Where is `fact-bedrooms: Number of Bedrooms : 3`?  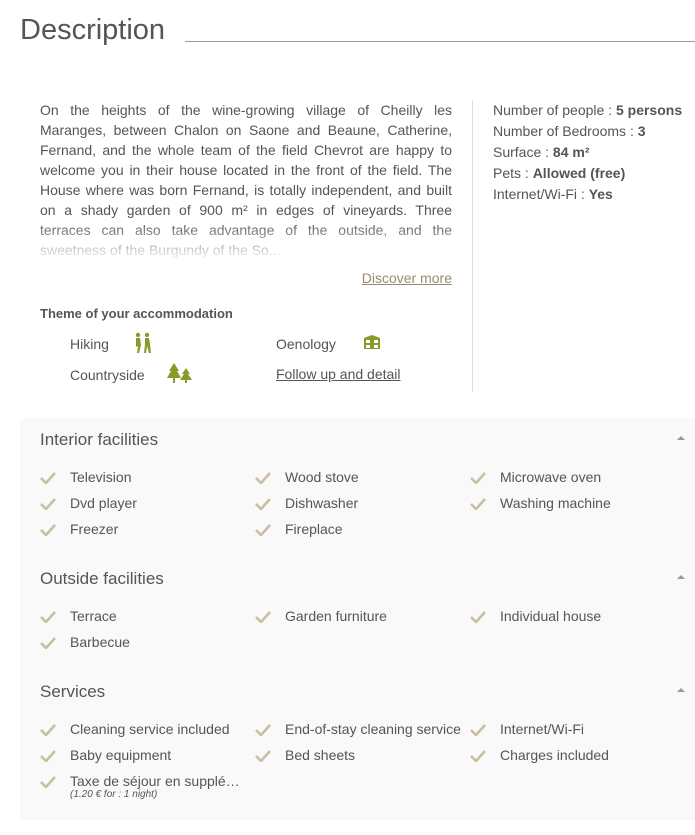
fact-bedrooms: Number of Bedrooms : 3 is located at coordinates (569, 131).